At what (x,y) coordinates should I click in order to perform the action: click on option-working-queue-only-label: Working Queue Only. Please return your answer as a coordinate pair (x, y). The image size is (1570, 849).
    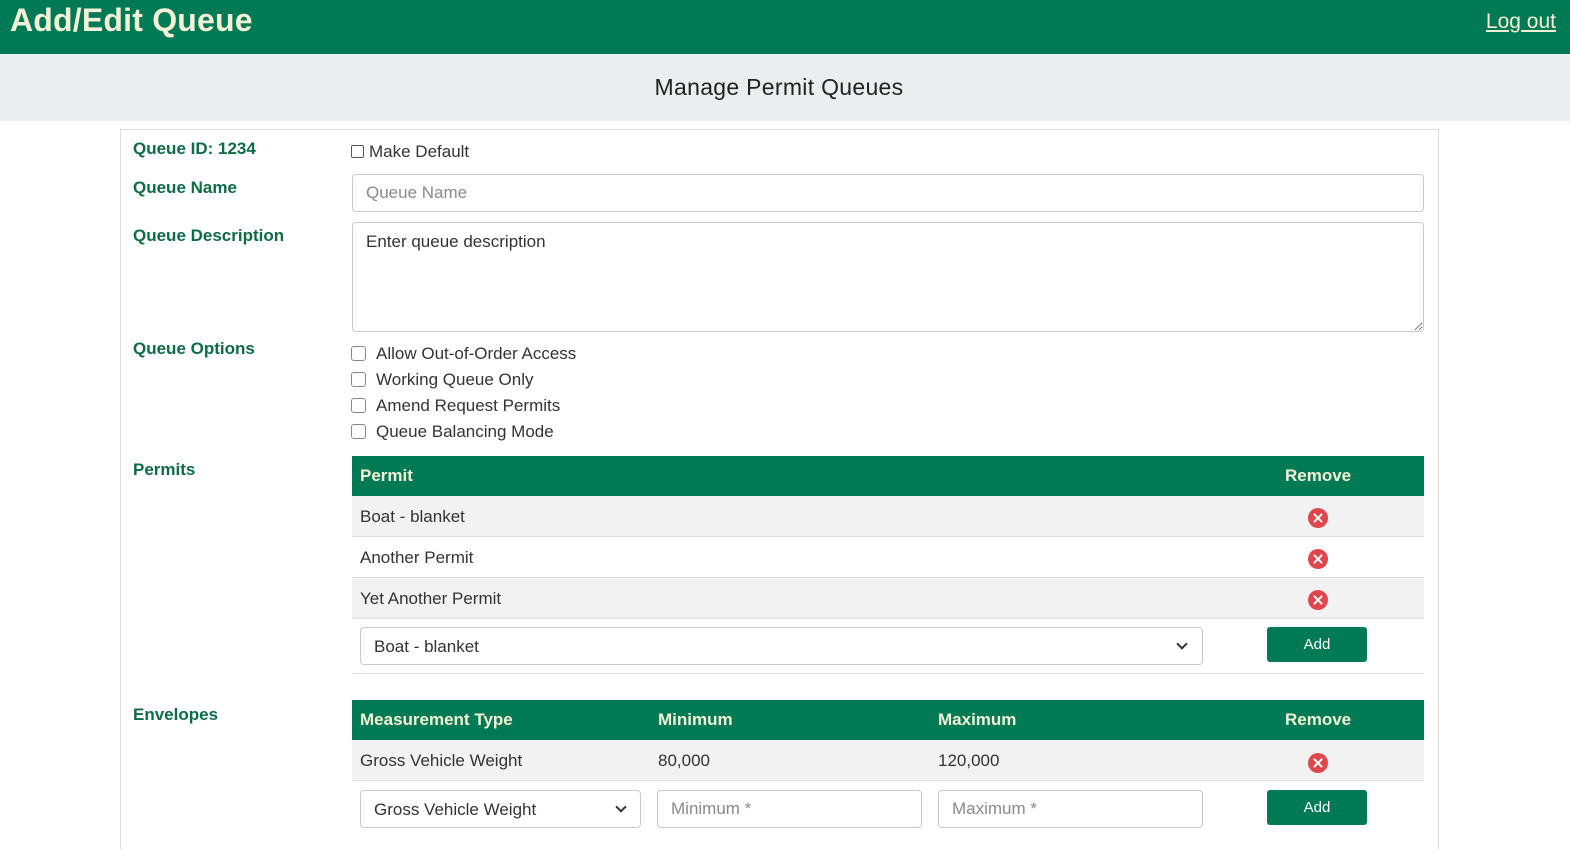
    Looking at the image, I should click on (455, 379).